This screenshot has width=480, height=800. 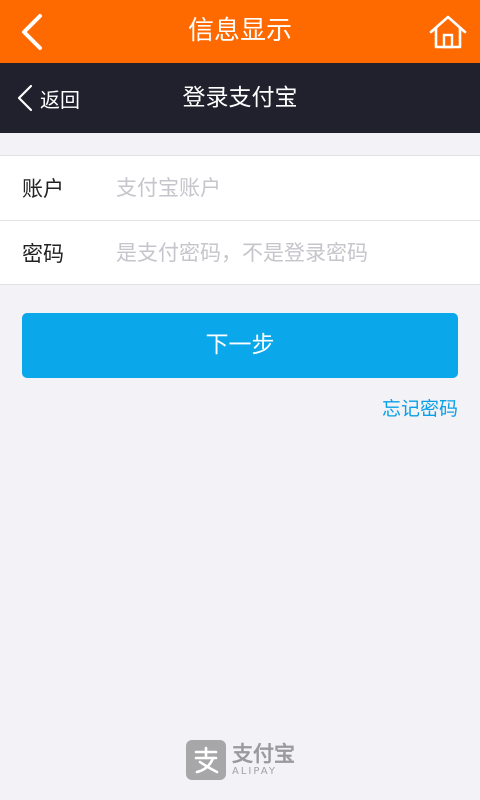 I want to click on account-label: 账户, so click(x=43, y=189).